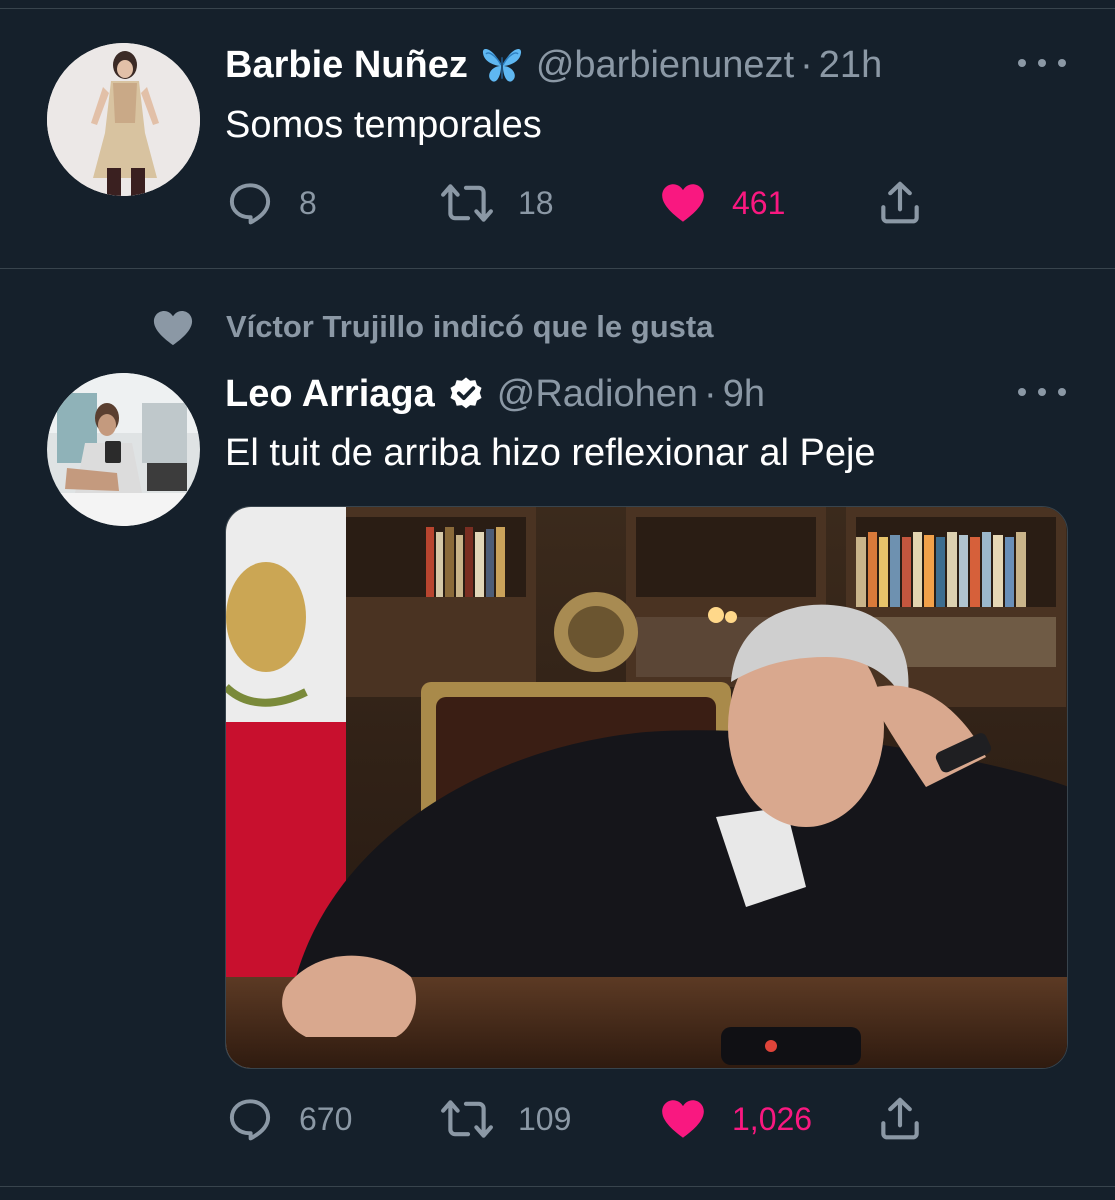 This screenshot has height=1200, width=1115. Describe the element at coordinates (744, 394) in the screenshot. I see `timestamp: 9h` at that location.